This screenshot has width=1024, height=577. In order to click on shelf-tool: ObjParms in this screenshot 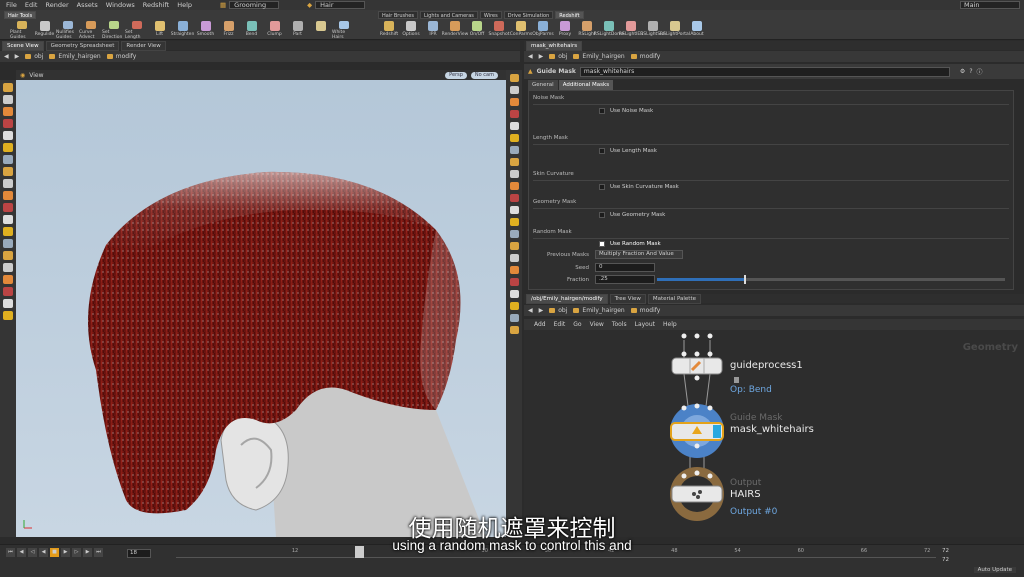, I will do `click(543, 30)`.